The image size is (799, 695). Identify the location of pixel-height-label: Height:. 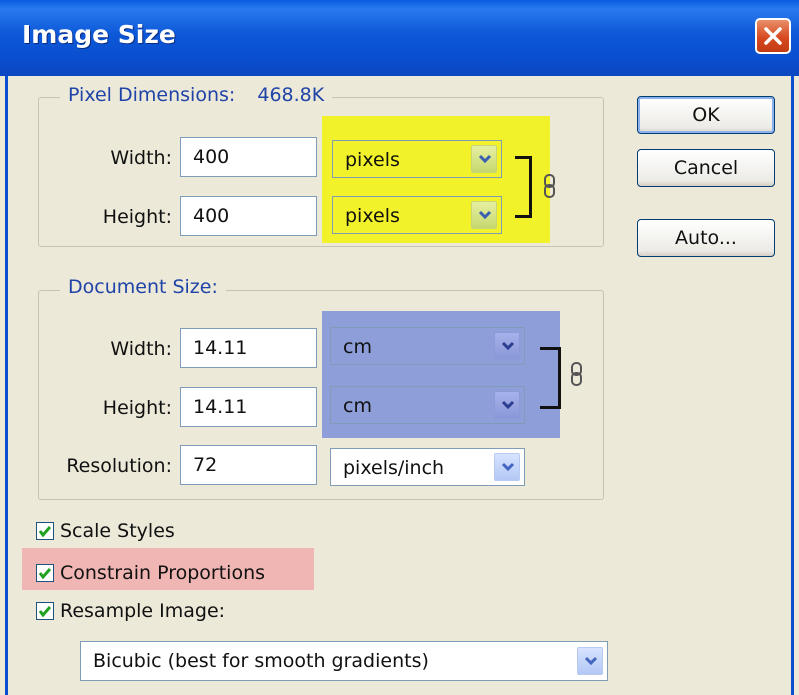
(137, 217).